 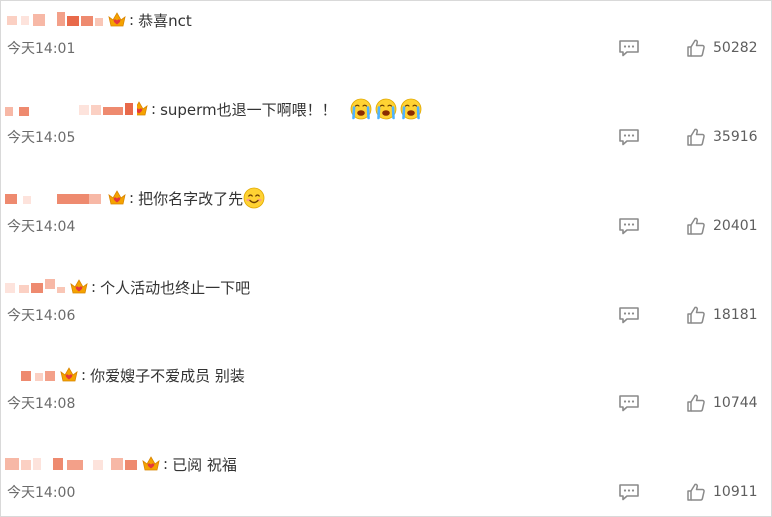 What do you see at coordinates (735, 403) in the screenshot?
I see `like-count: 10744` at bounding box center [735, 403].